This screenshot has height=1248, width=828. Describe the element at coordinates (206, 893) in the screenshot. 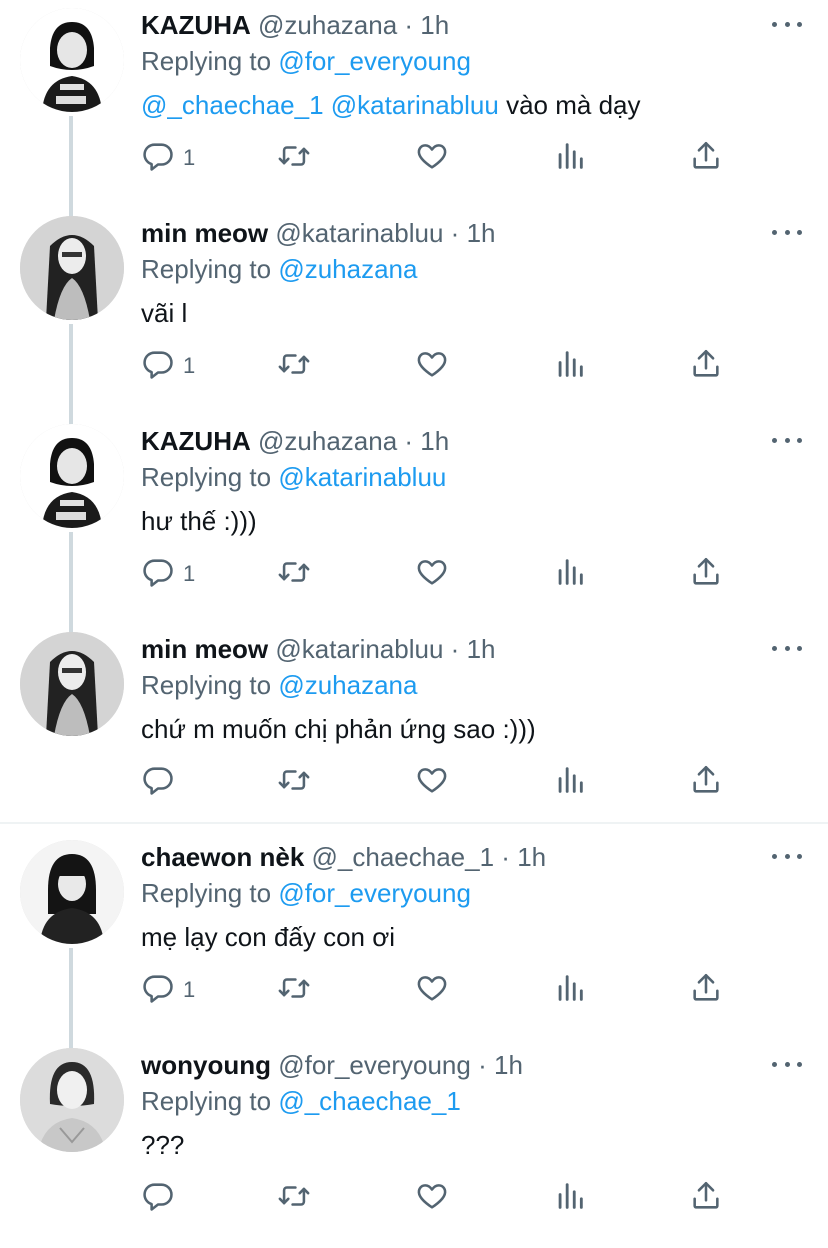

I see `replying-to-label: Replying to` at that location.